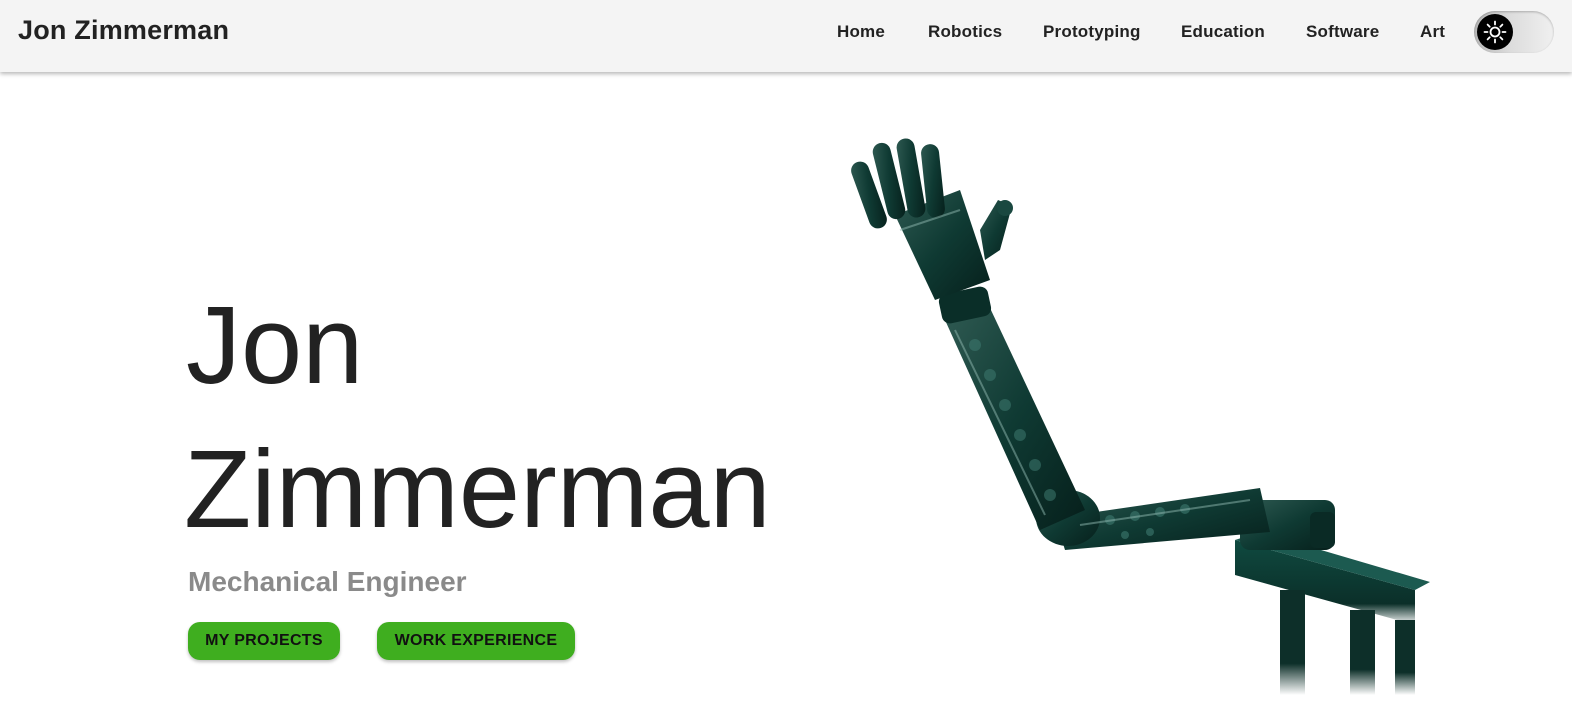 Image resolution: width=1572 pixels, height=713 pixels. Describe the element at coordinates (965, 32) in the screenshot. I see `nav-robotics: Robotics` at that location.